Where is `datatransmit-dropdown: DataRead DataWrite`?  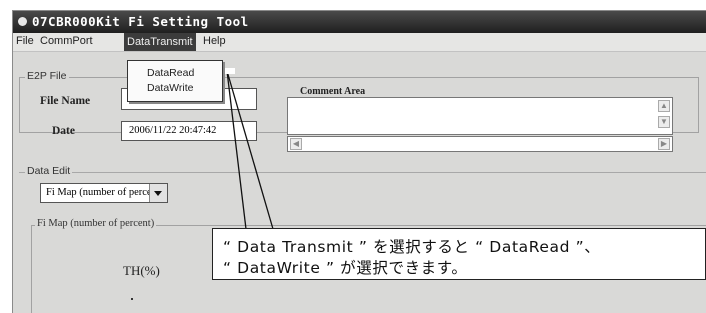
datatransmit-dropdown: DataRead DataWrite is located at coordinates (175, 81).